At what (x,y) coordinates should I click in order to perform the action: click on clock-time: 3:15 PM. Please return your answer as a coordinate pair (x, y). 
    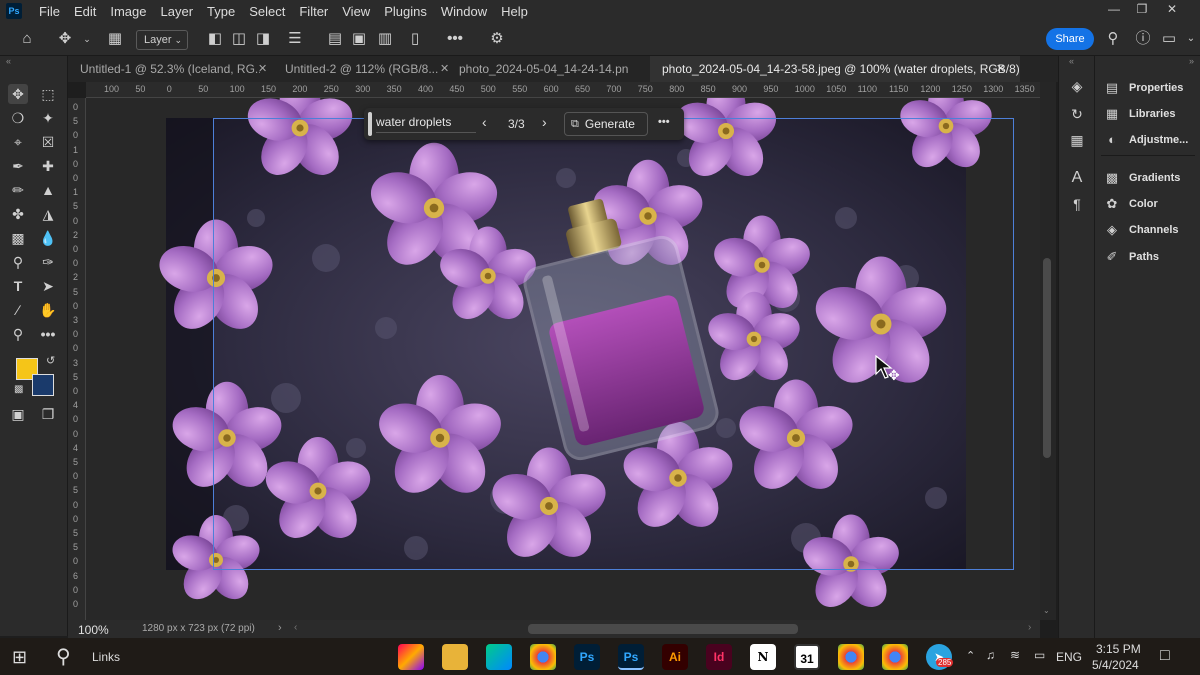
    Looking at the image, I should click on (1118, 649).